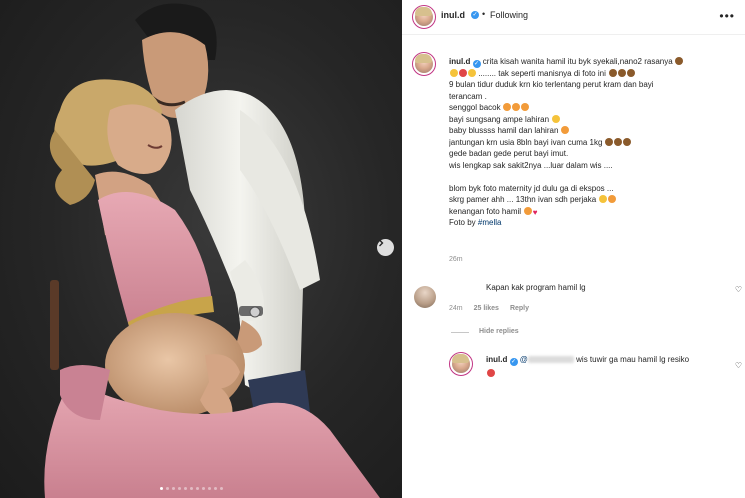 This screenshot has width=745, height=498. What do you see at coordinates (519, 308) in the screenshot?
I see `reply-button: Reply` at bounding box center [519, 308].